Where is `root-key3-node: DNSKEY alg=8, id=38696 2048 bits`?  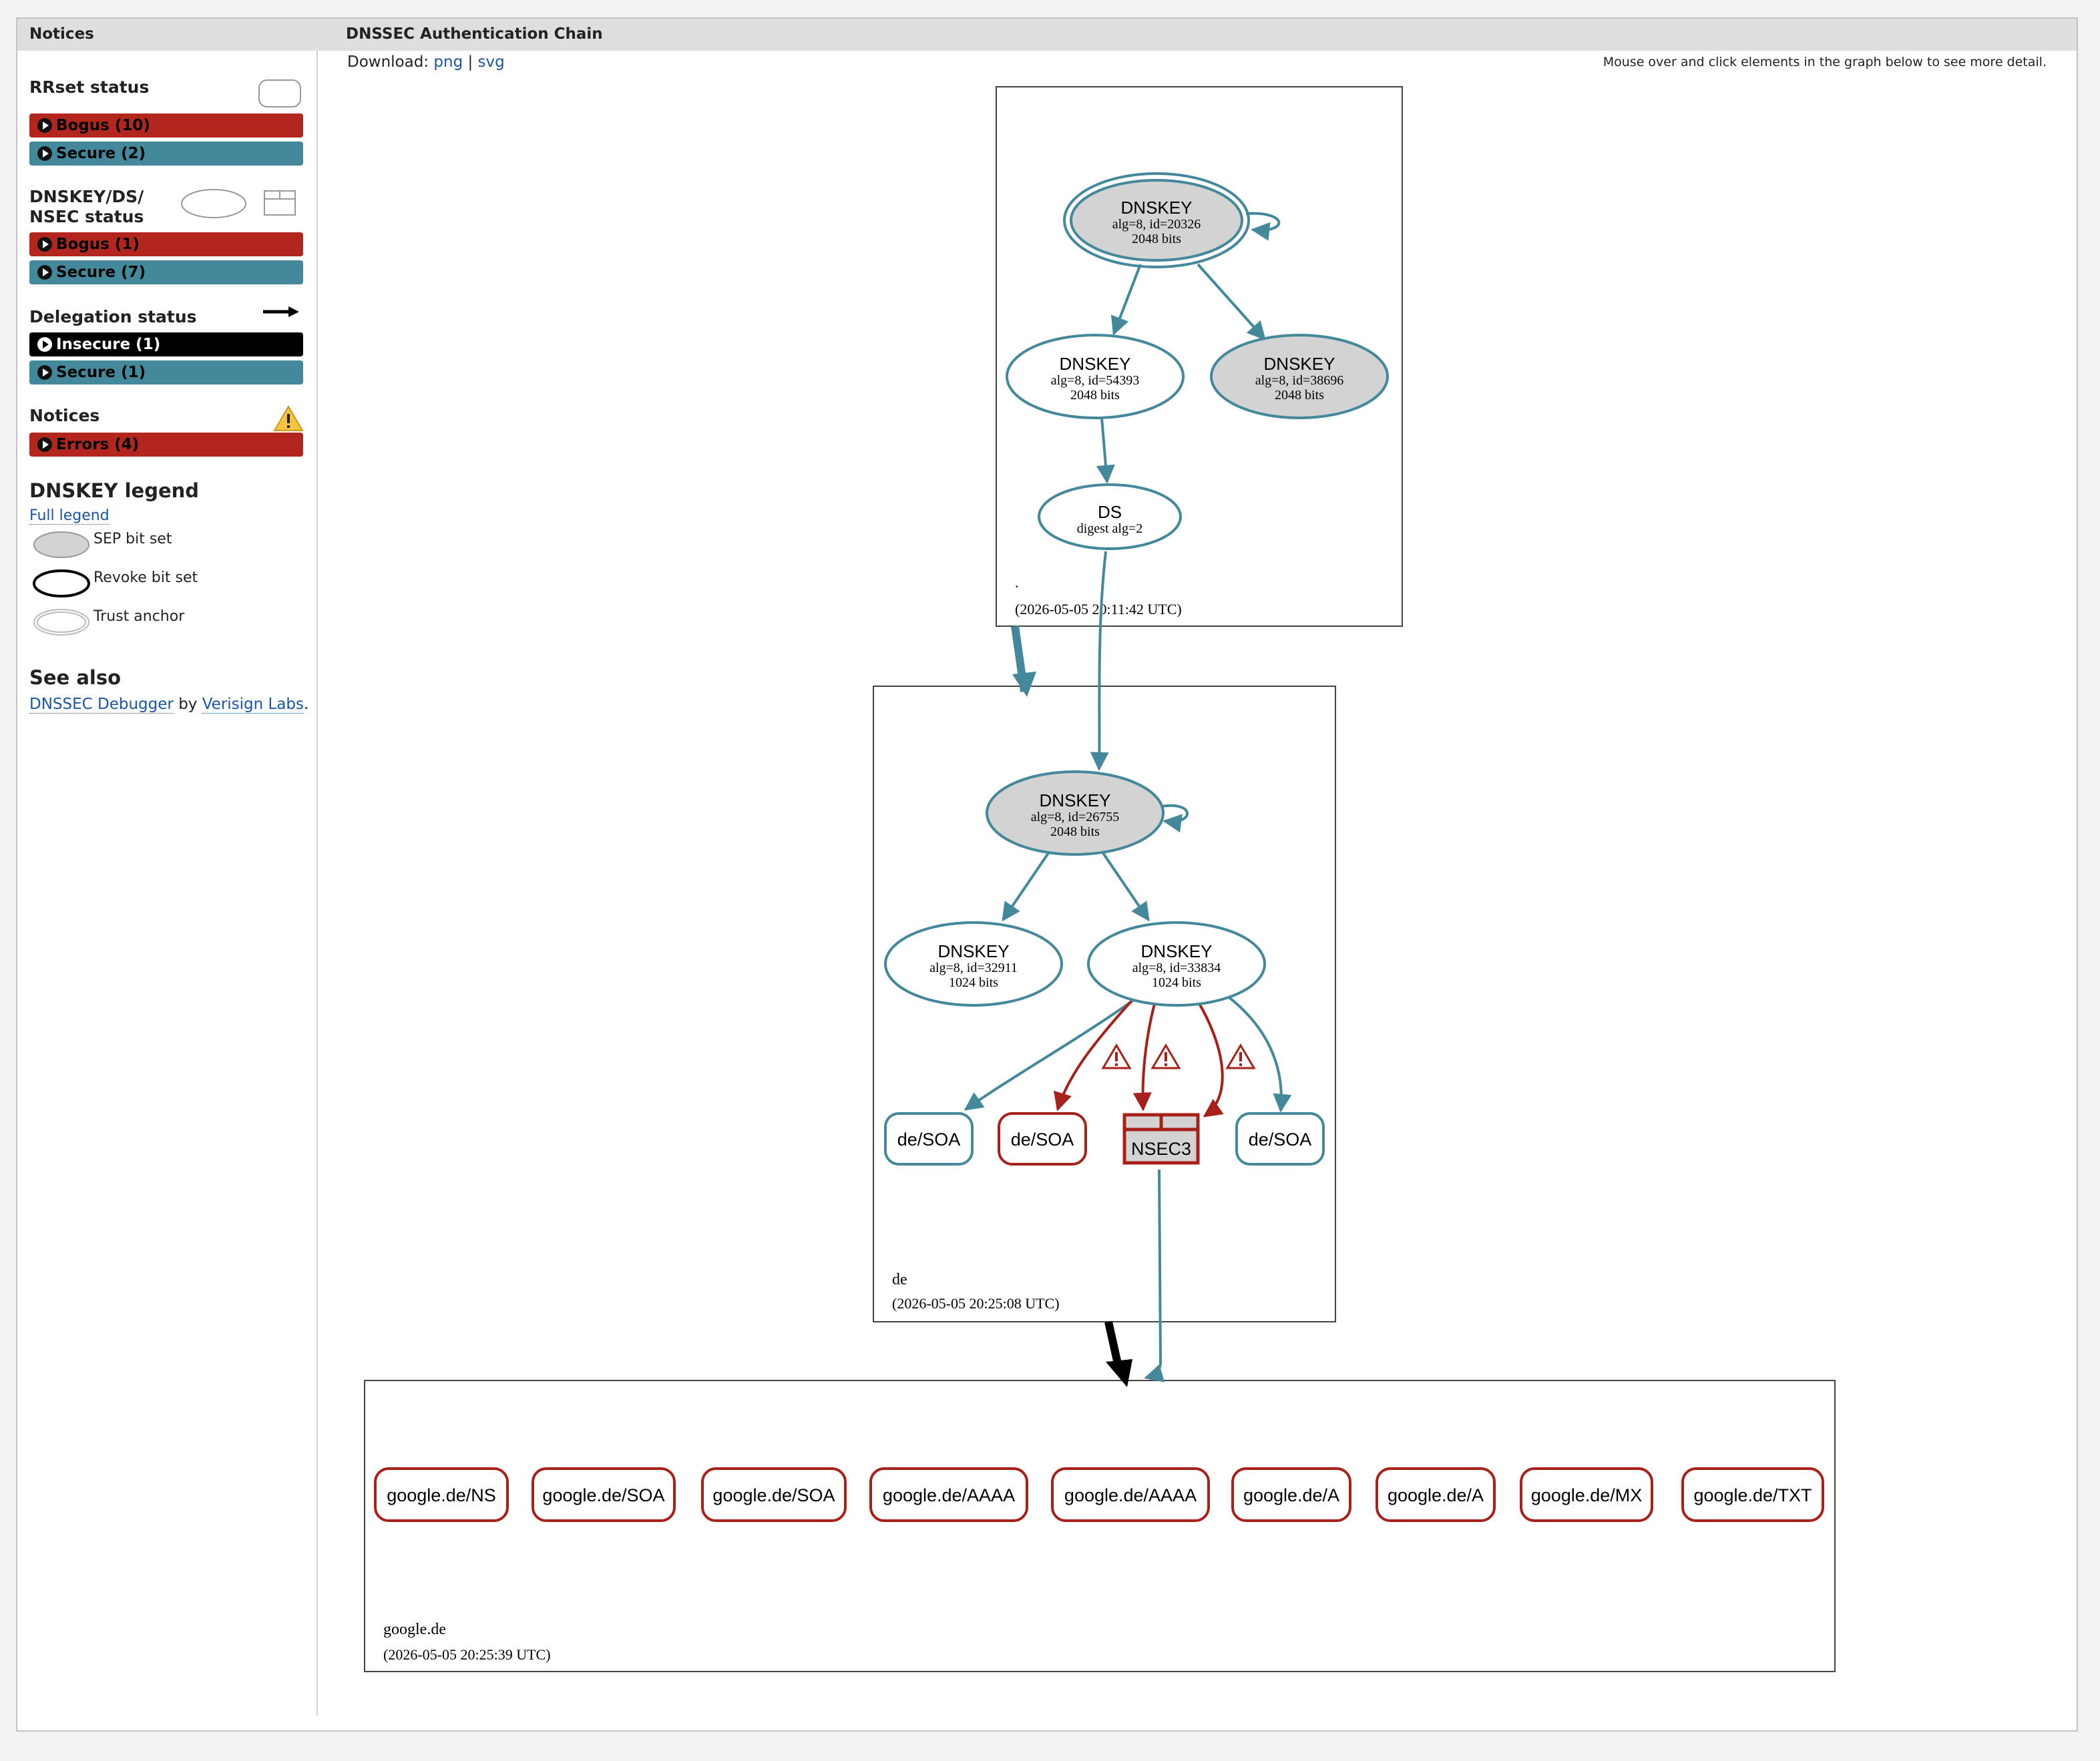
root-key3-node: DNSKEY alg=8, id=38696 2048 bits is located at coordinates (1299, 376).